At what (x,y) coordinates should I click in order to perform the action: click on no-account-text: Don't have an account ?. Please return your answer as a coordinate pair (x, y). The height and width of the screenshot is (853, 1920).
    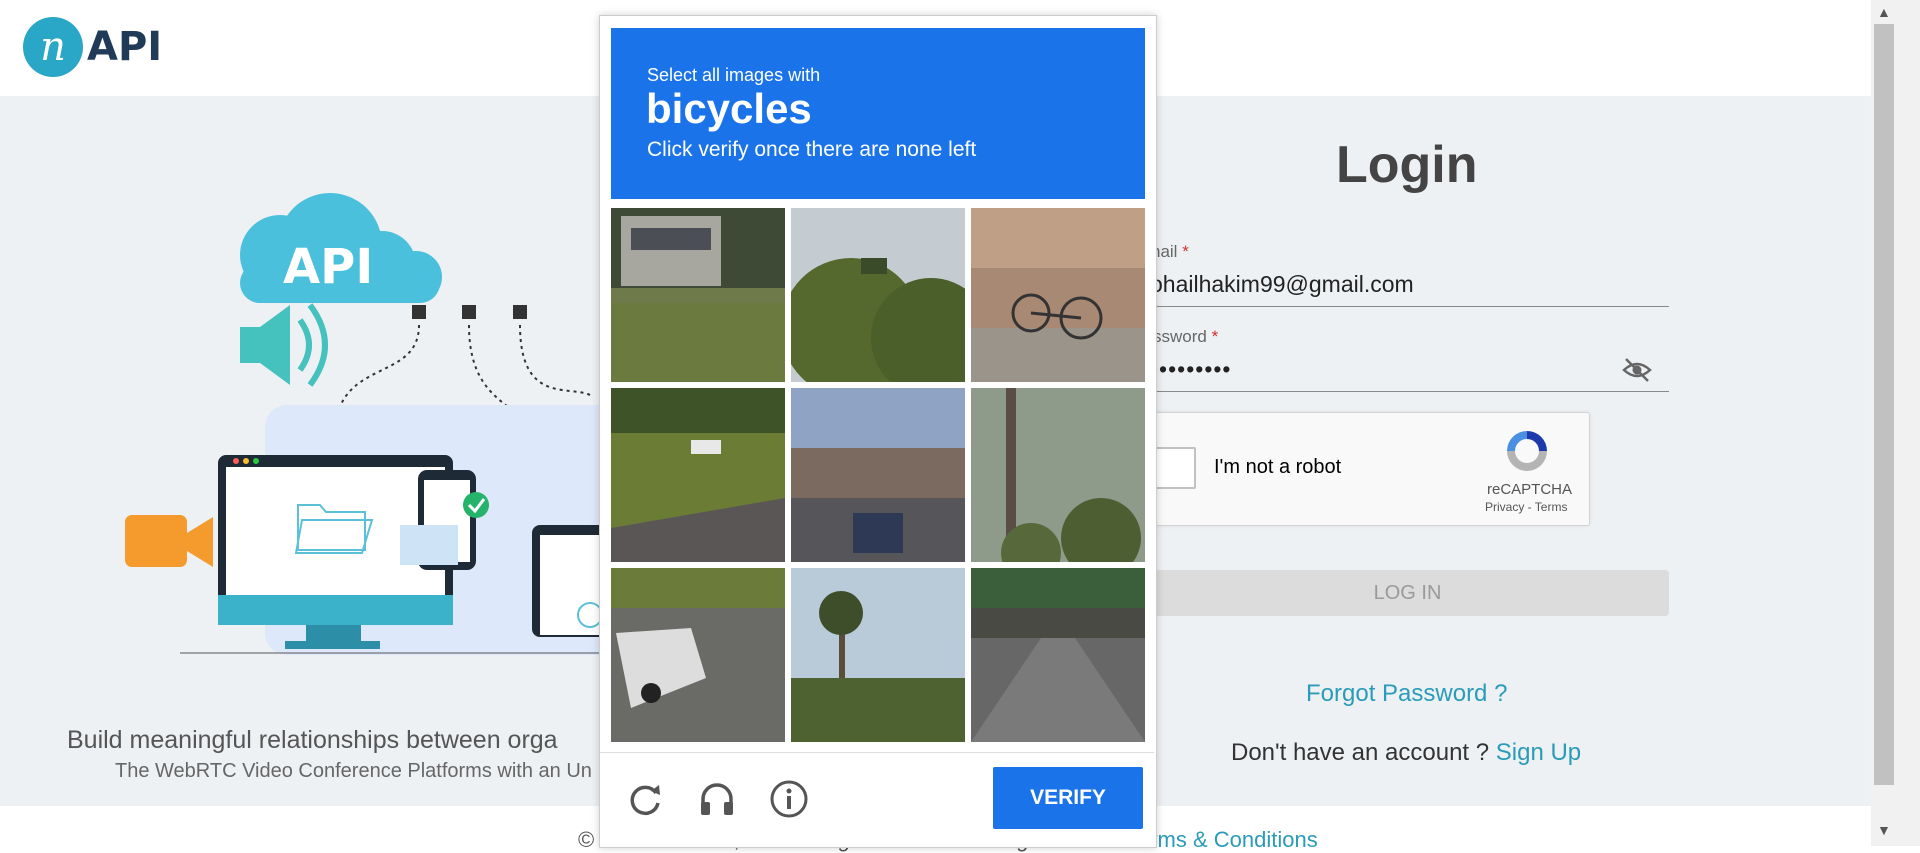
    Looking at the image, I should click on (1360, 752).